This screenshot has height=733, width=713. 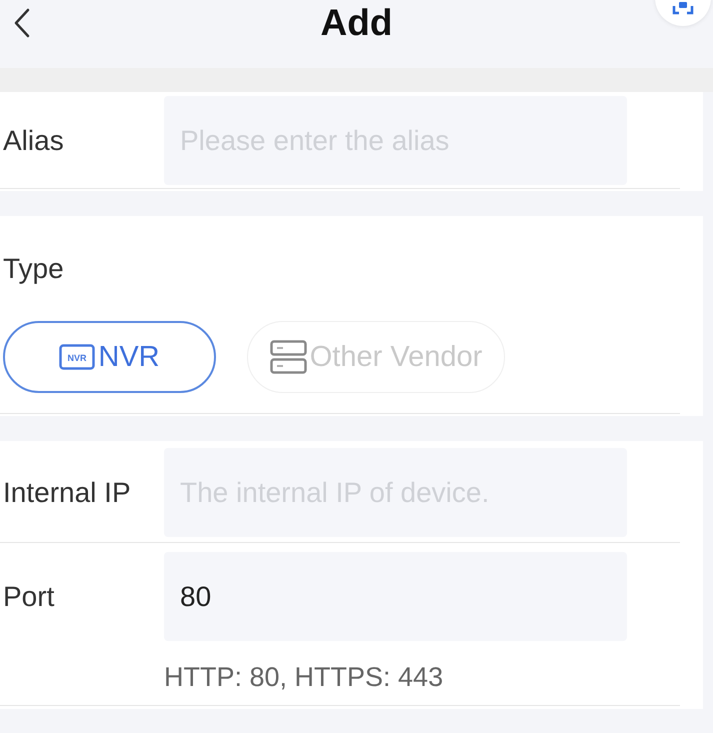 What do you see at coordinates (34, 141) in the screenshot?
I see `field-label: Alias` at bounding box center [34, 141].